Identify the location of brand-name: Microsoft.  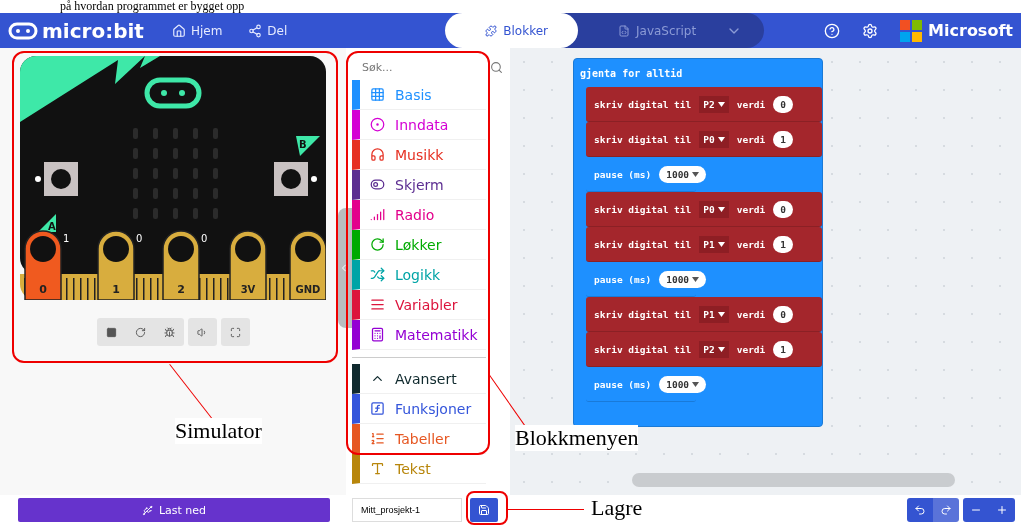
(970, 30).